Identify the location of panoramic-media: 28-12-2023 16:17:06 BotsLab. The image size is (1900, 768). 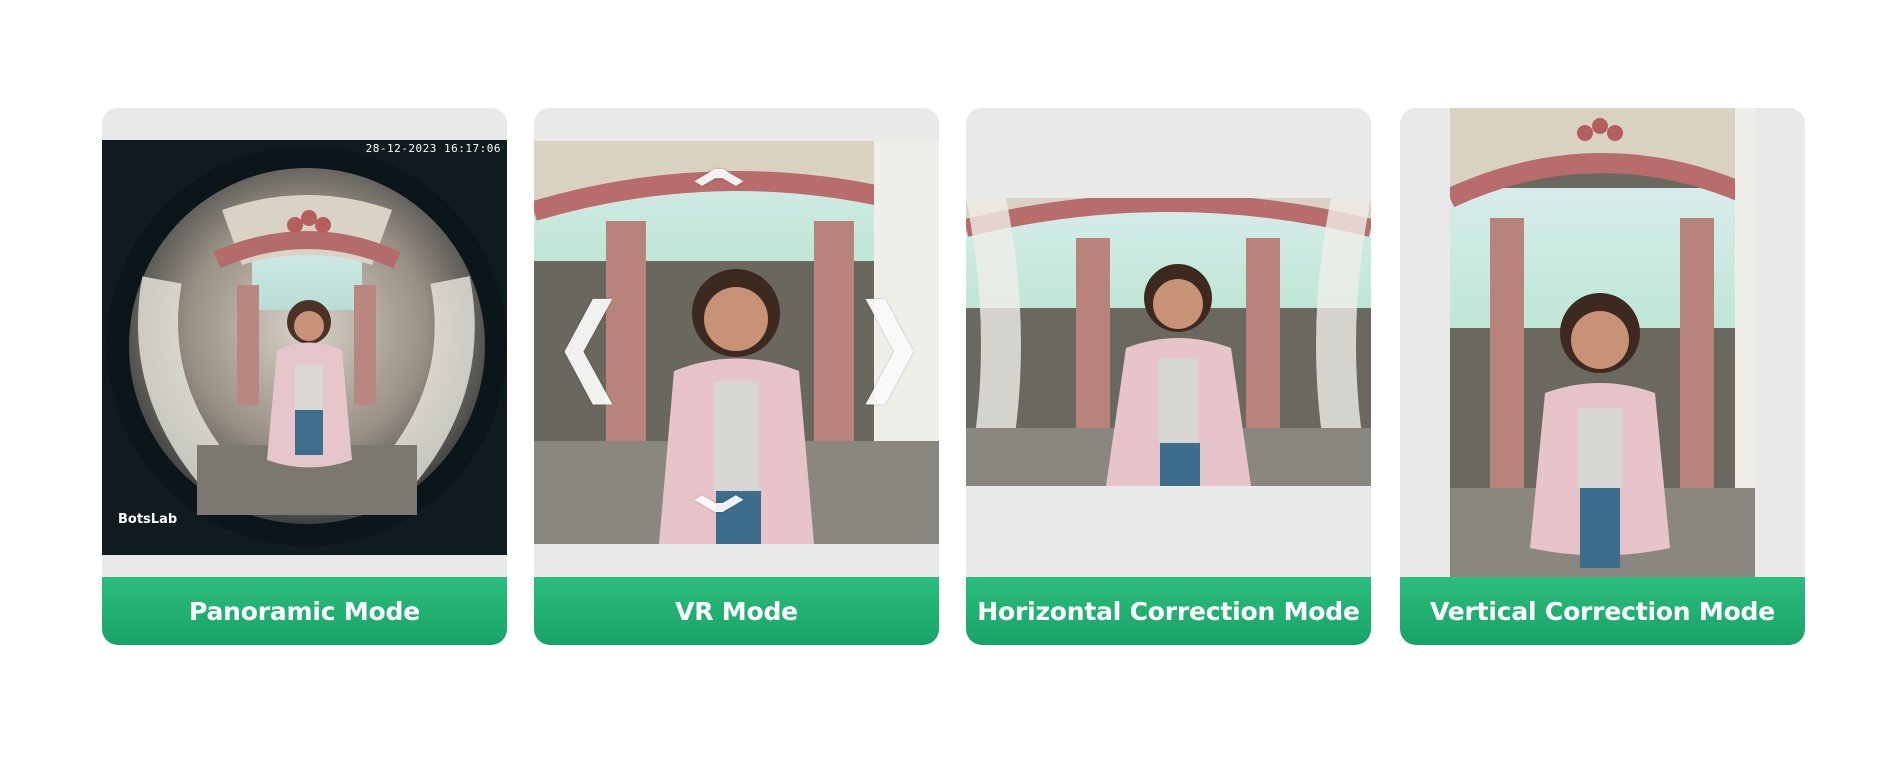
(304, 342).